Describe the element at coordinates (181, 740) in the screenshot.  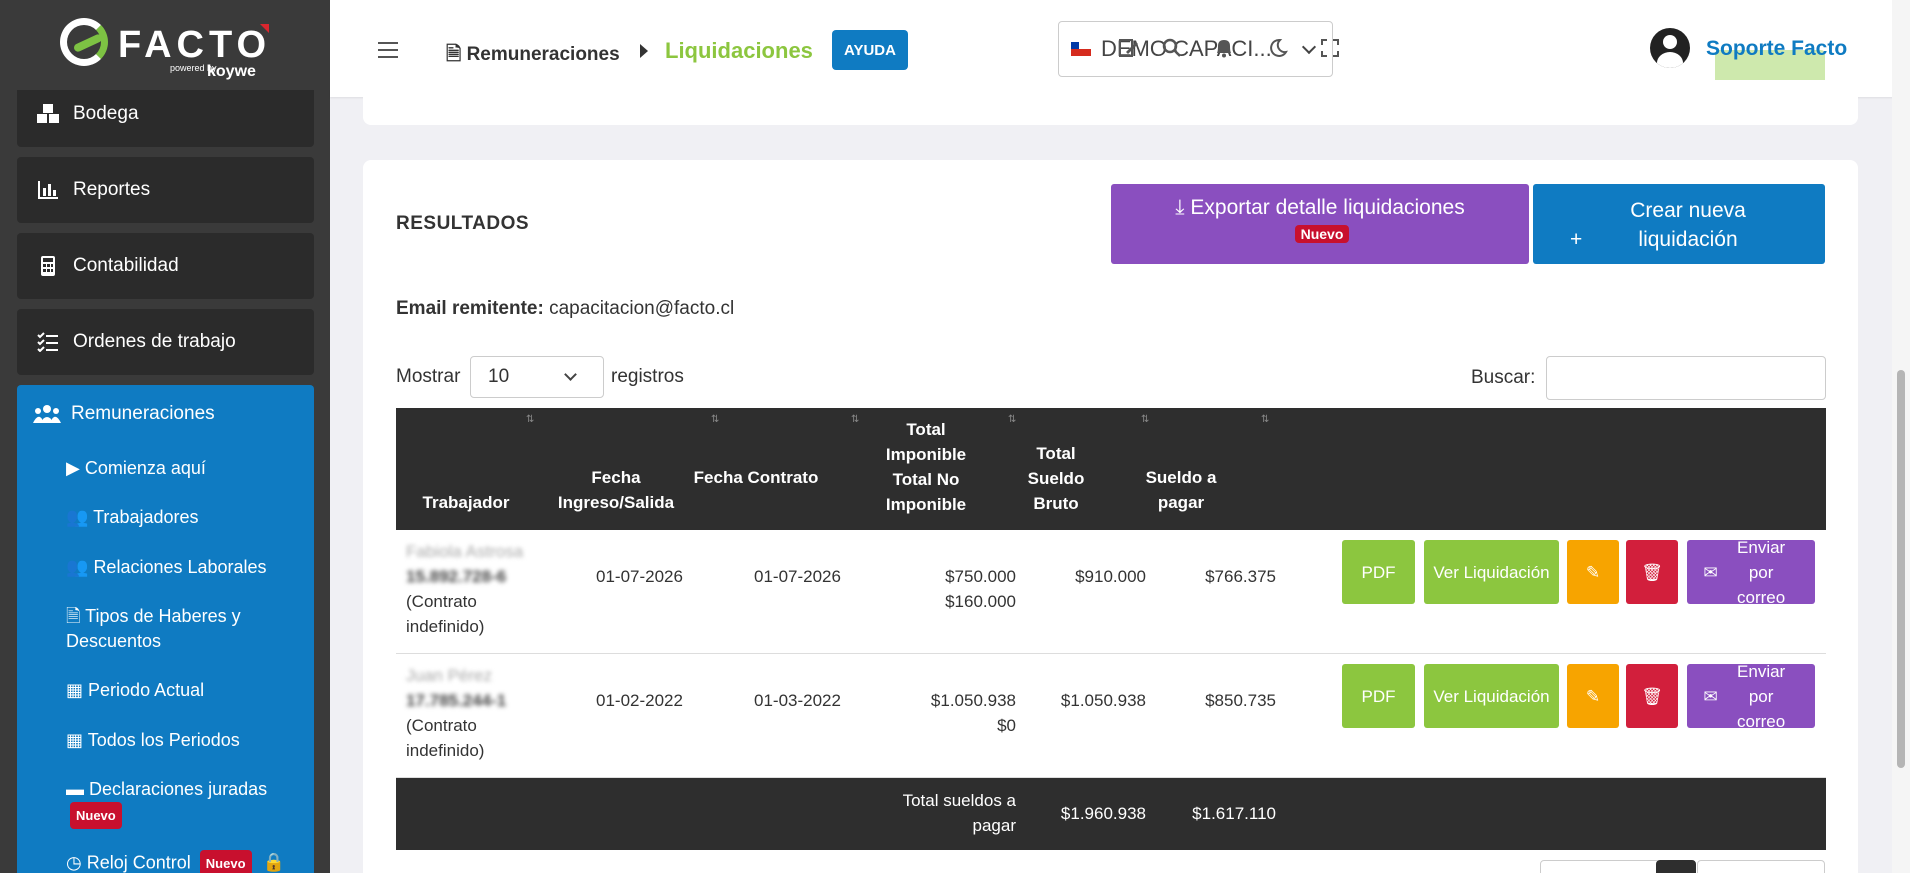
I see `sidebar-subitem-todos-periodos: ▦ Todos los Periodos` at that location.